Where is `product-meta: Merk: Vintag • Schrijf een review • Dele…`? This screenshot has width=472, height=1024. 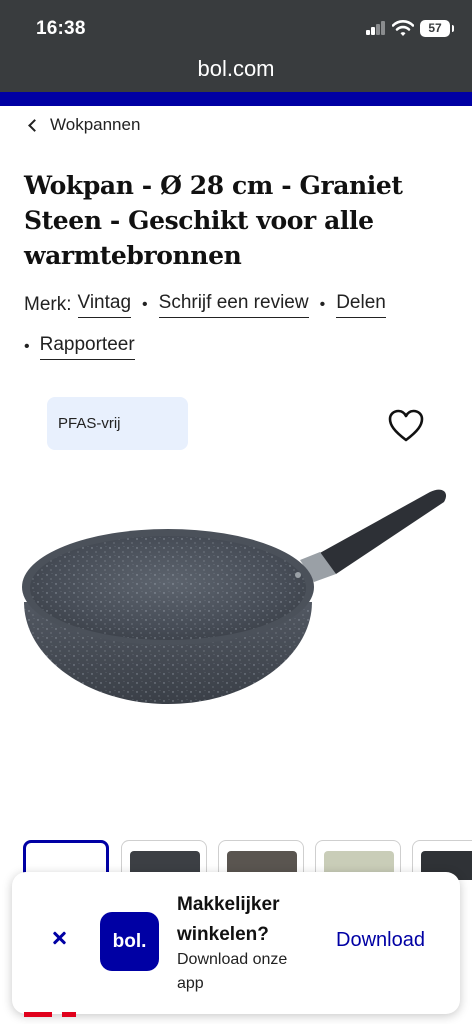 product-meta: Merk: Vintag • Schrijf een review • Dele… is located at coordinates (205, 305).